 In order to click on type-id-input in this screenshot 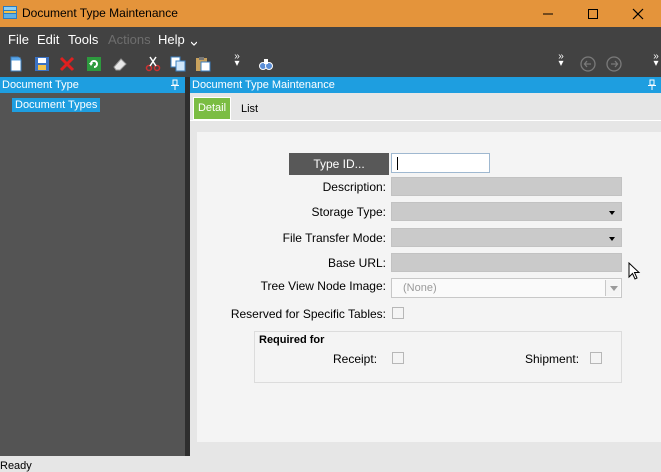, I will do `click(440, 163)`.